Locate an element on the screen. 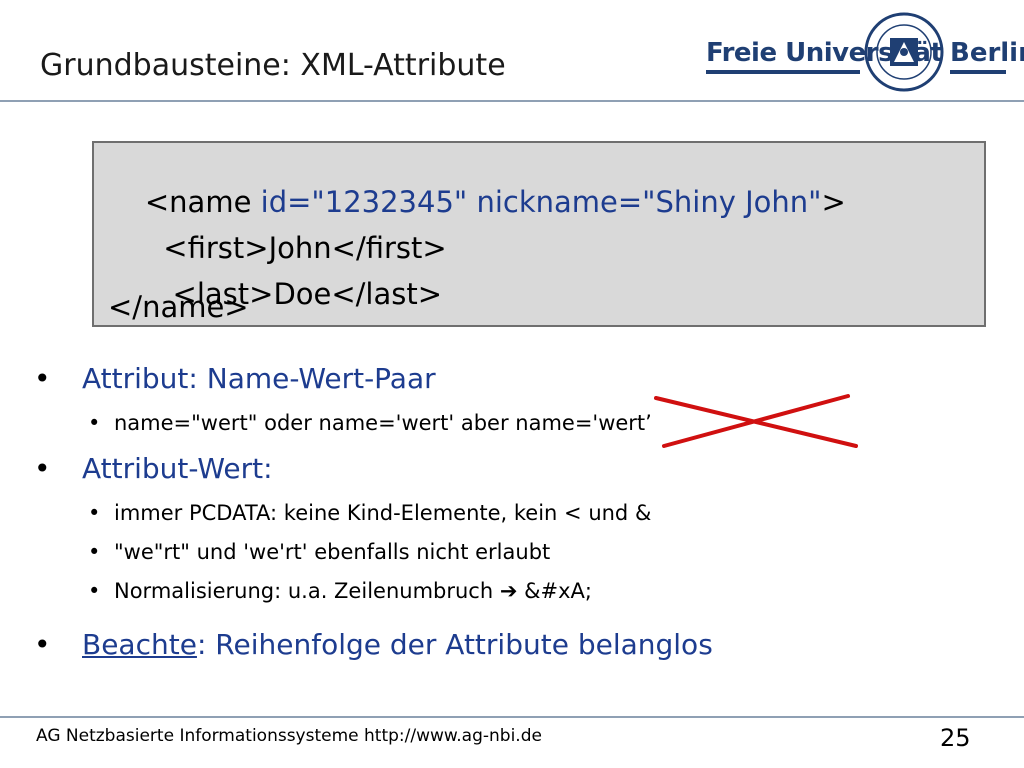 Image resolution: width=1024 pixels, height=768 pixels. page-number: 25 is located at coordinates (955, 738).